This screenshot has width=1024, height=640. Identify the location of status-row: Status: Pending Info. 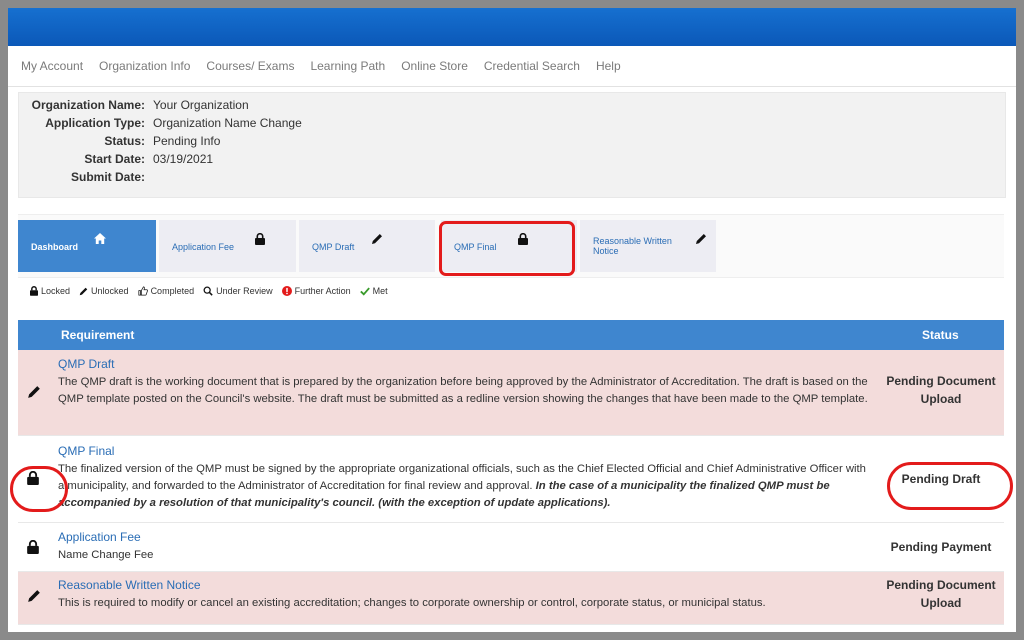
(119, 143).